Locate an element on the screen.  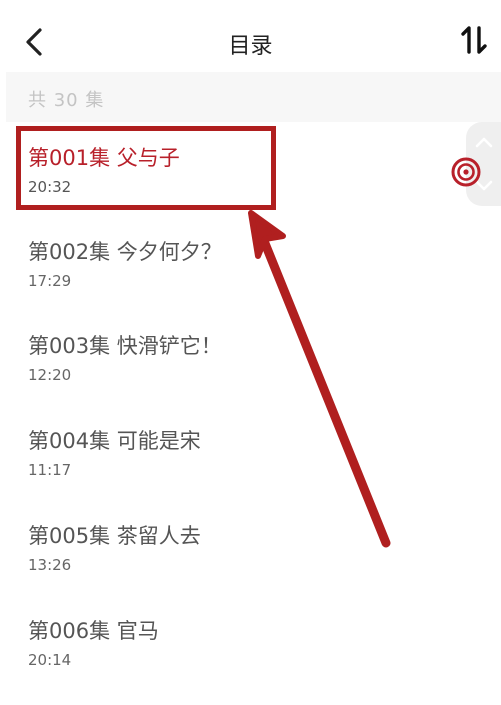
episode-duration: 12:20 is located at coordinates (50, 375).